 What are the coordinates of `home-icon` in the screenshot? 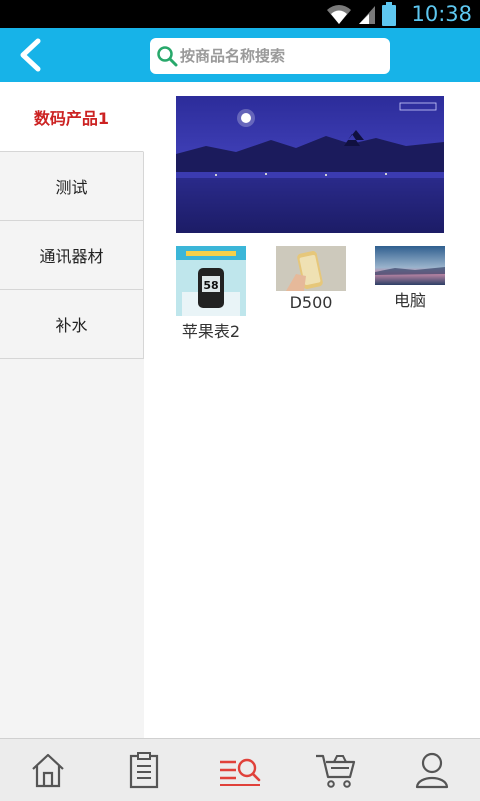 It's located at (48, 770).